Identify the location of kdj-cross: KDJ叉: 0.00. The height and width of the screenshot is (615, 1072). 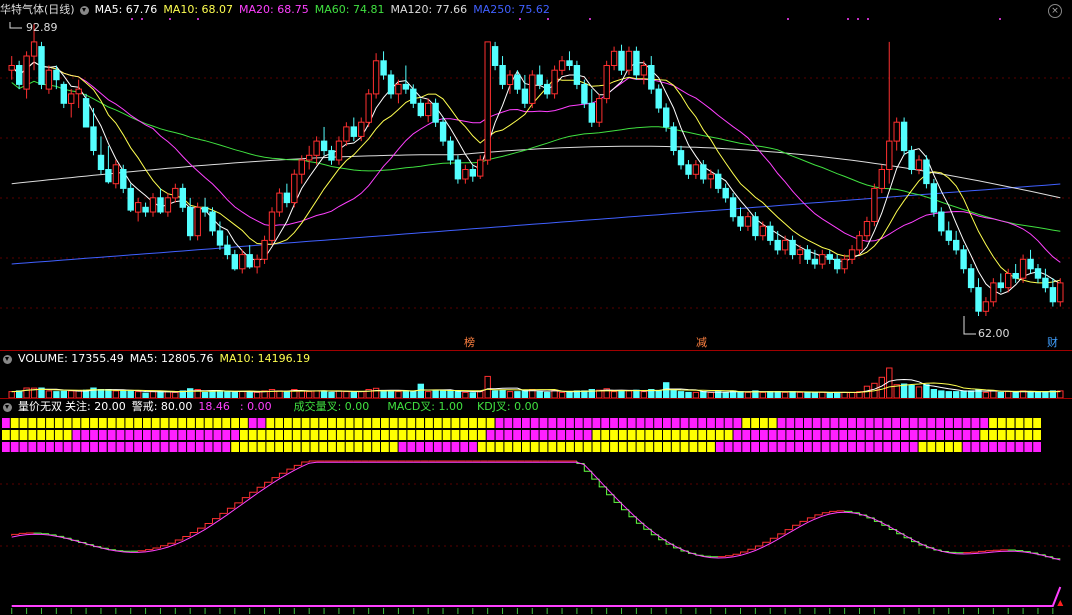
(507, 406).